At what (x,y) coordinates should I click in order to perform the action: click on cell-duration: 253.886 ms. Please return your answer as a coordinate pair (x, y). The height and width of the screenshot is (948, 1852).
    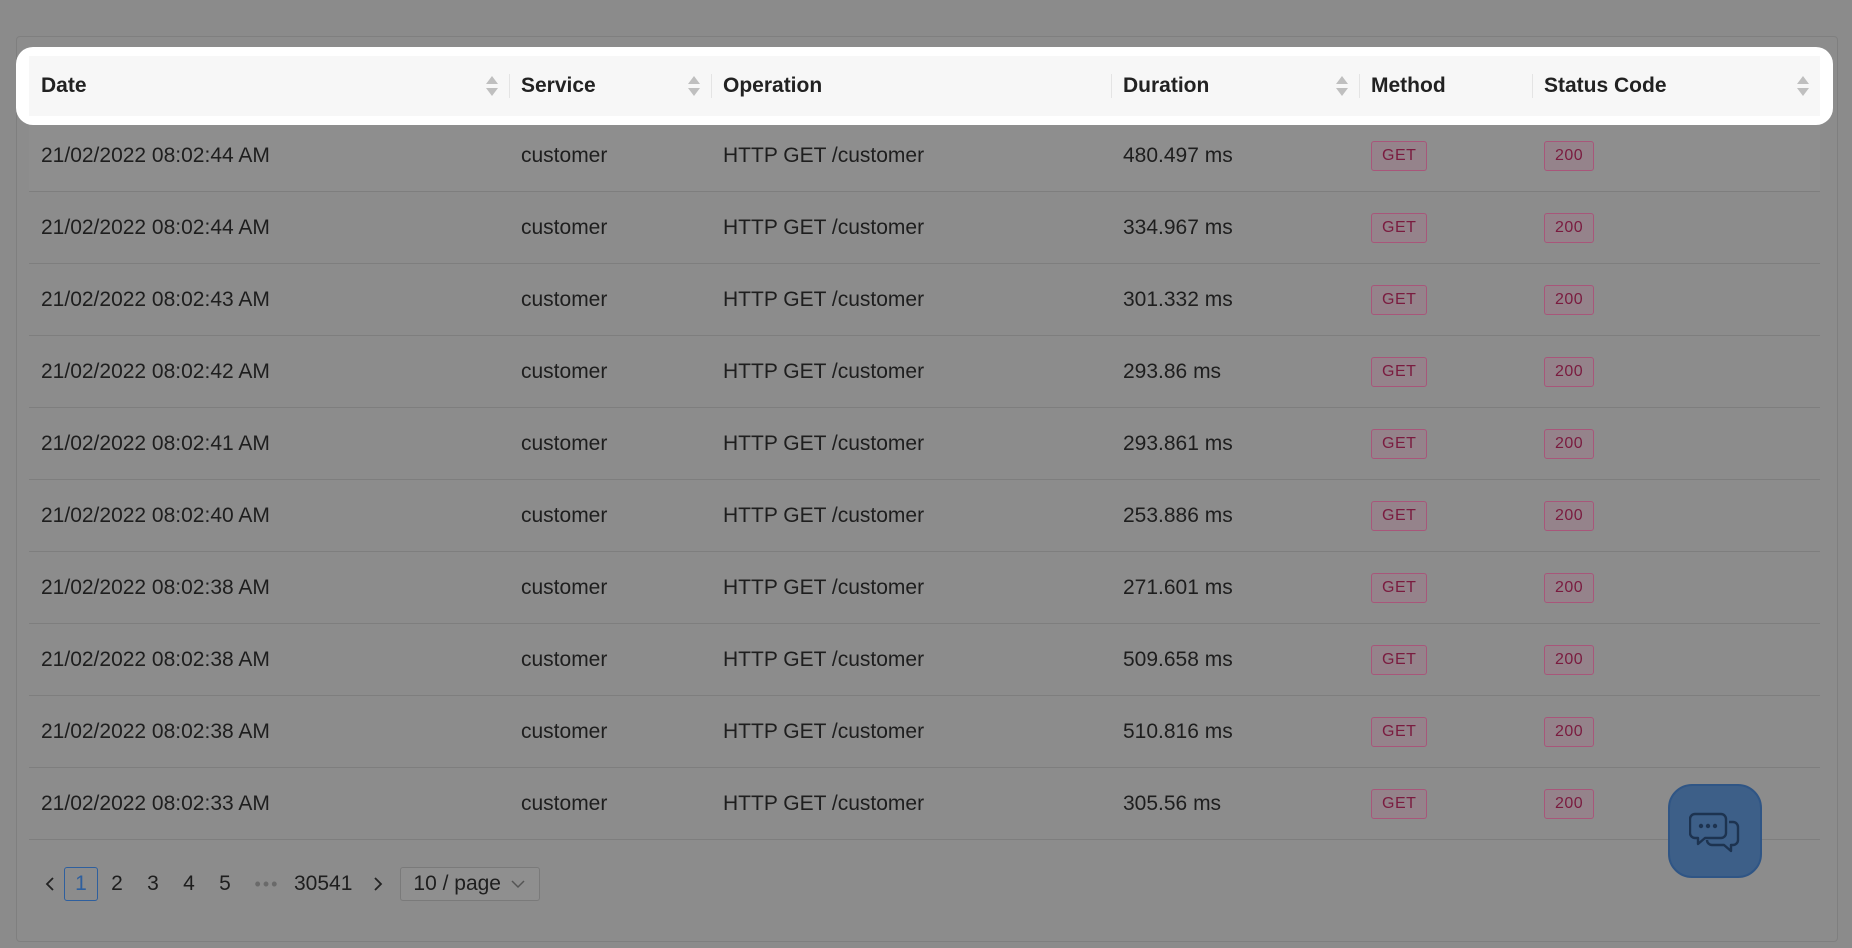
    Looking at the image, I should click on (1178, 515).